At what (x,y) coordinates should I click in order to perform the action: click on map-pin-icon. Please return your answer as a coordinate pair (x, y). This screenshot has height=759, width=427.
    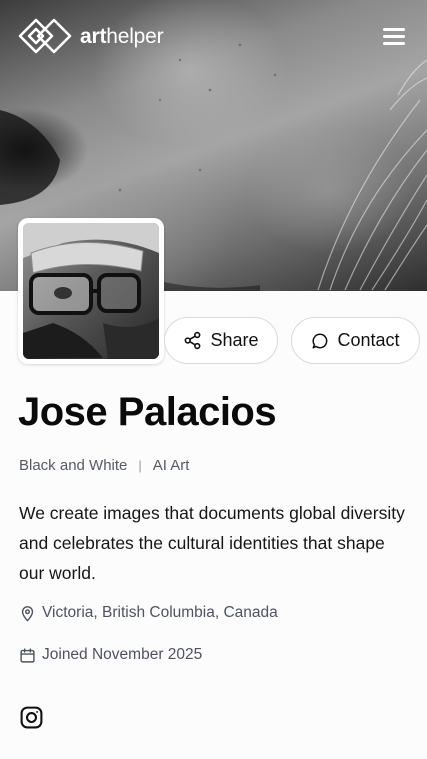
    Looking at the image, I should click on (27, 613).